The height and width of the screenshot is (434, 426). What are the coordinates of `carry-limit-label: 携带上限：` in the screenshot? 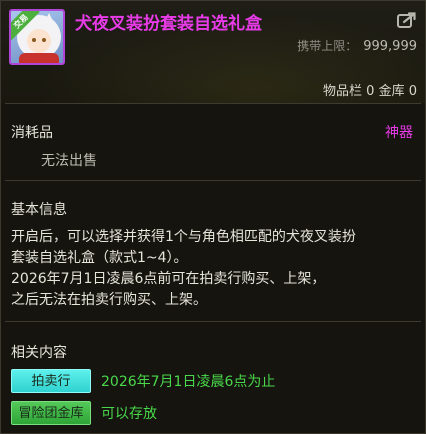 It's located at (327, 46).